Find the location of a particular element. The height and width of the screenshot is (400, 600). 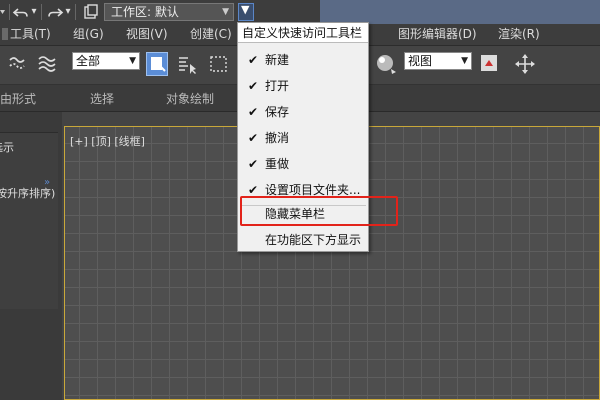

redo-dropdown-icon: ▾ is located at coordinates (68, 12).